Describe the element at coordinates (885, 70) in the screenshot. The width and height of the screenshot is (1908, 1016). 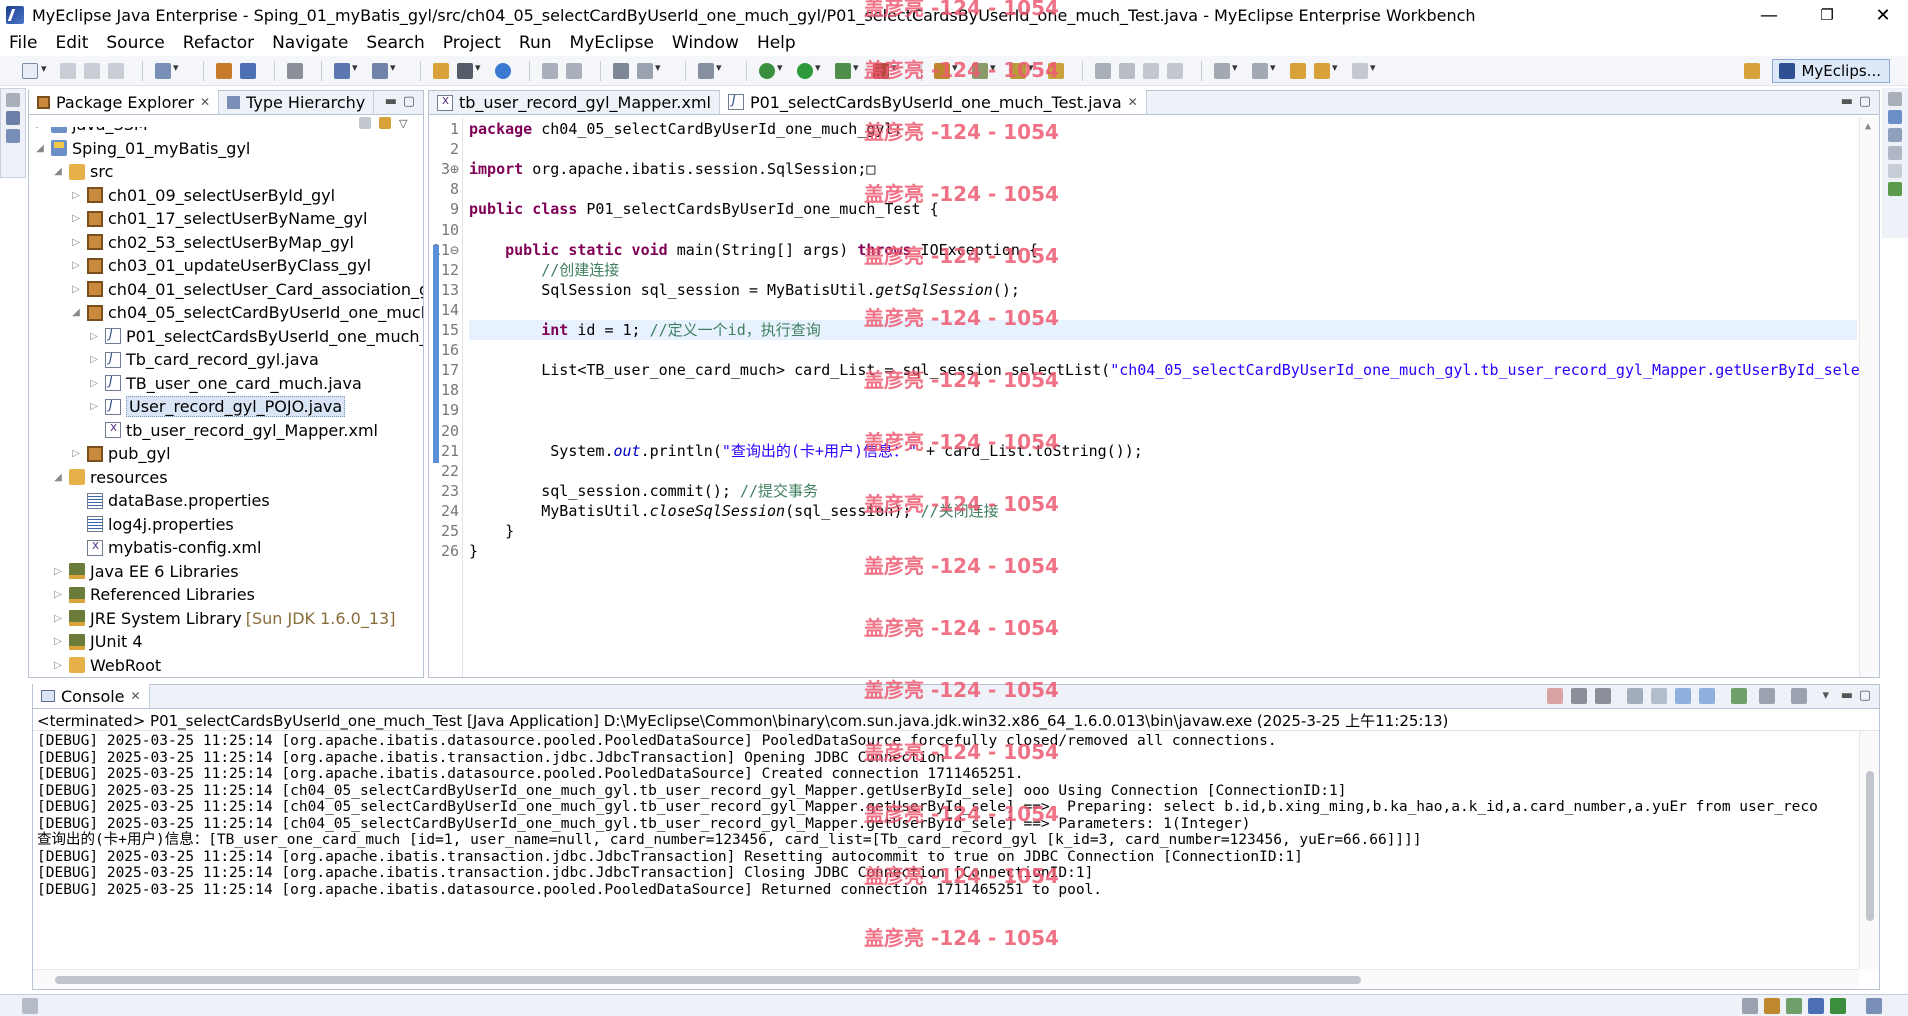
I see `external-tools-icon` at that location.